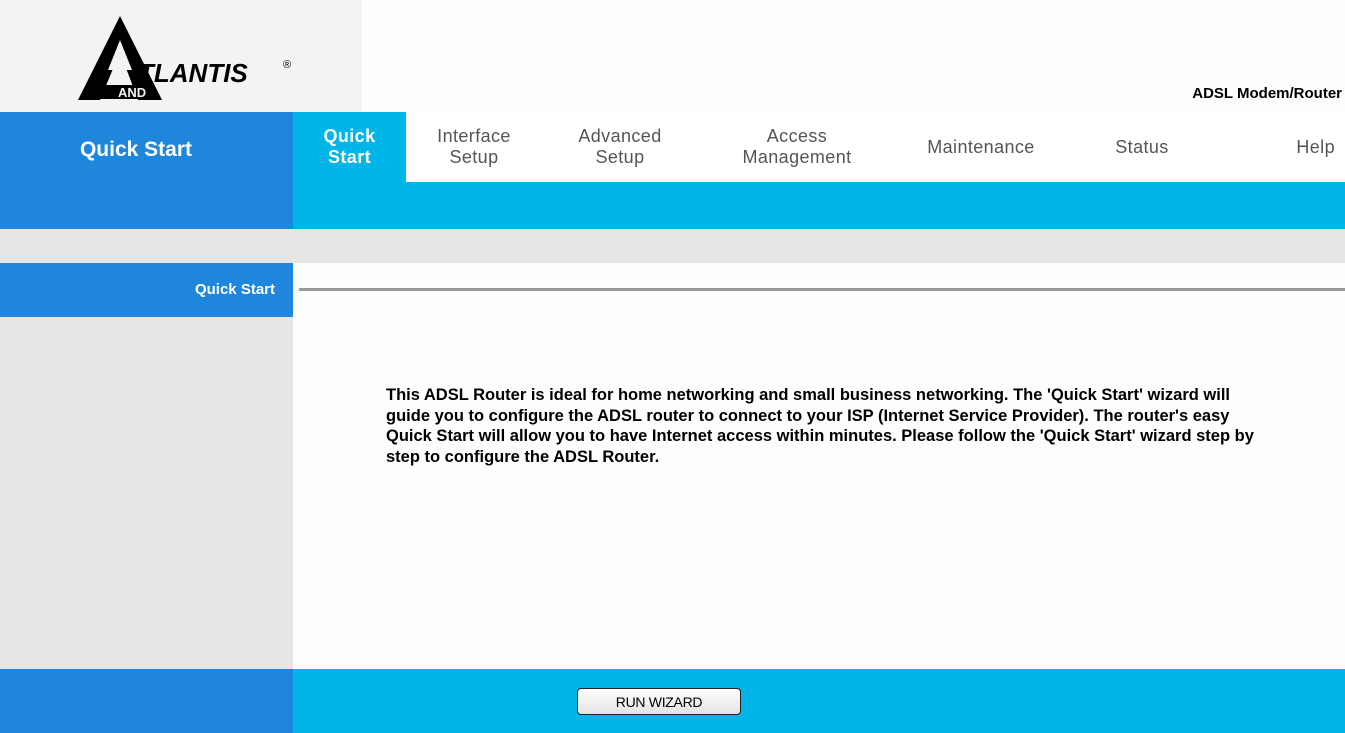 The width and height of the screenshot is (1345, 733). I want to click on tab-label: Help, so click(1315, 146).